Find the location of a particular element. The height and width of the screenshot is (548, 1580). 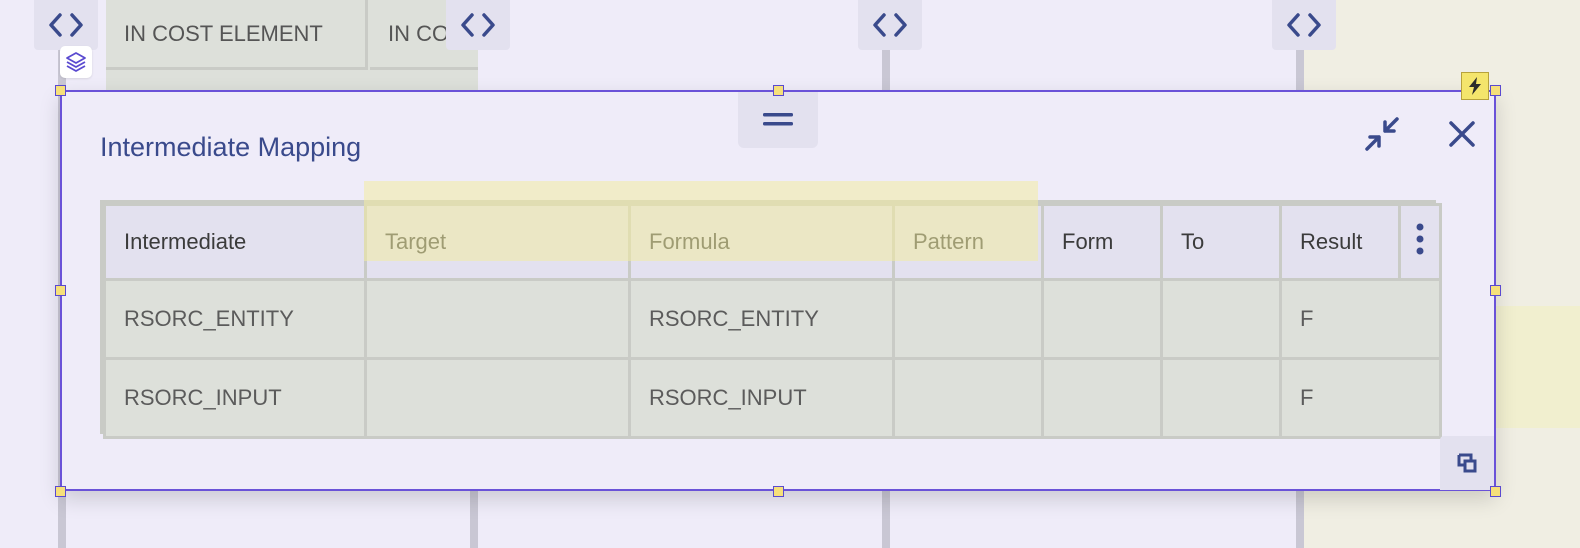

cell-formula: RSORC_INPUT is located at coordinates (761, 398).